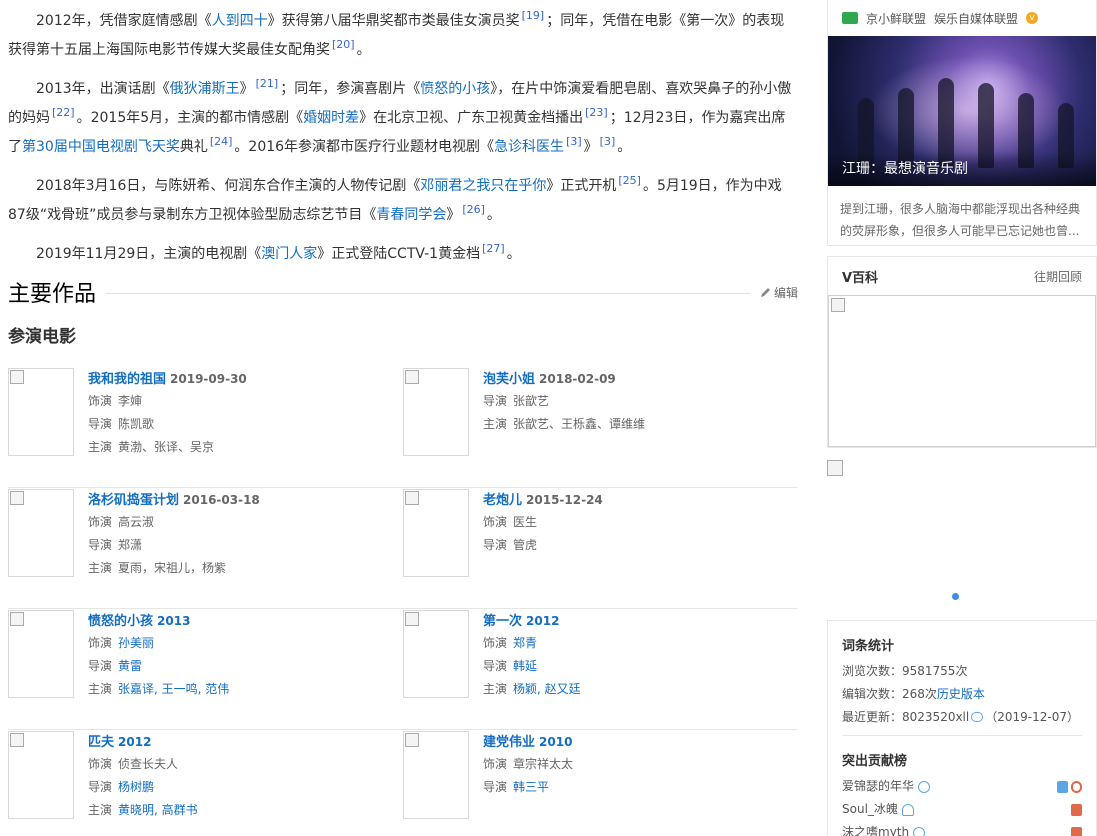 The image size is (1097, 836). I want to click on credit-role: 饰演, so click(100, 522).